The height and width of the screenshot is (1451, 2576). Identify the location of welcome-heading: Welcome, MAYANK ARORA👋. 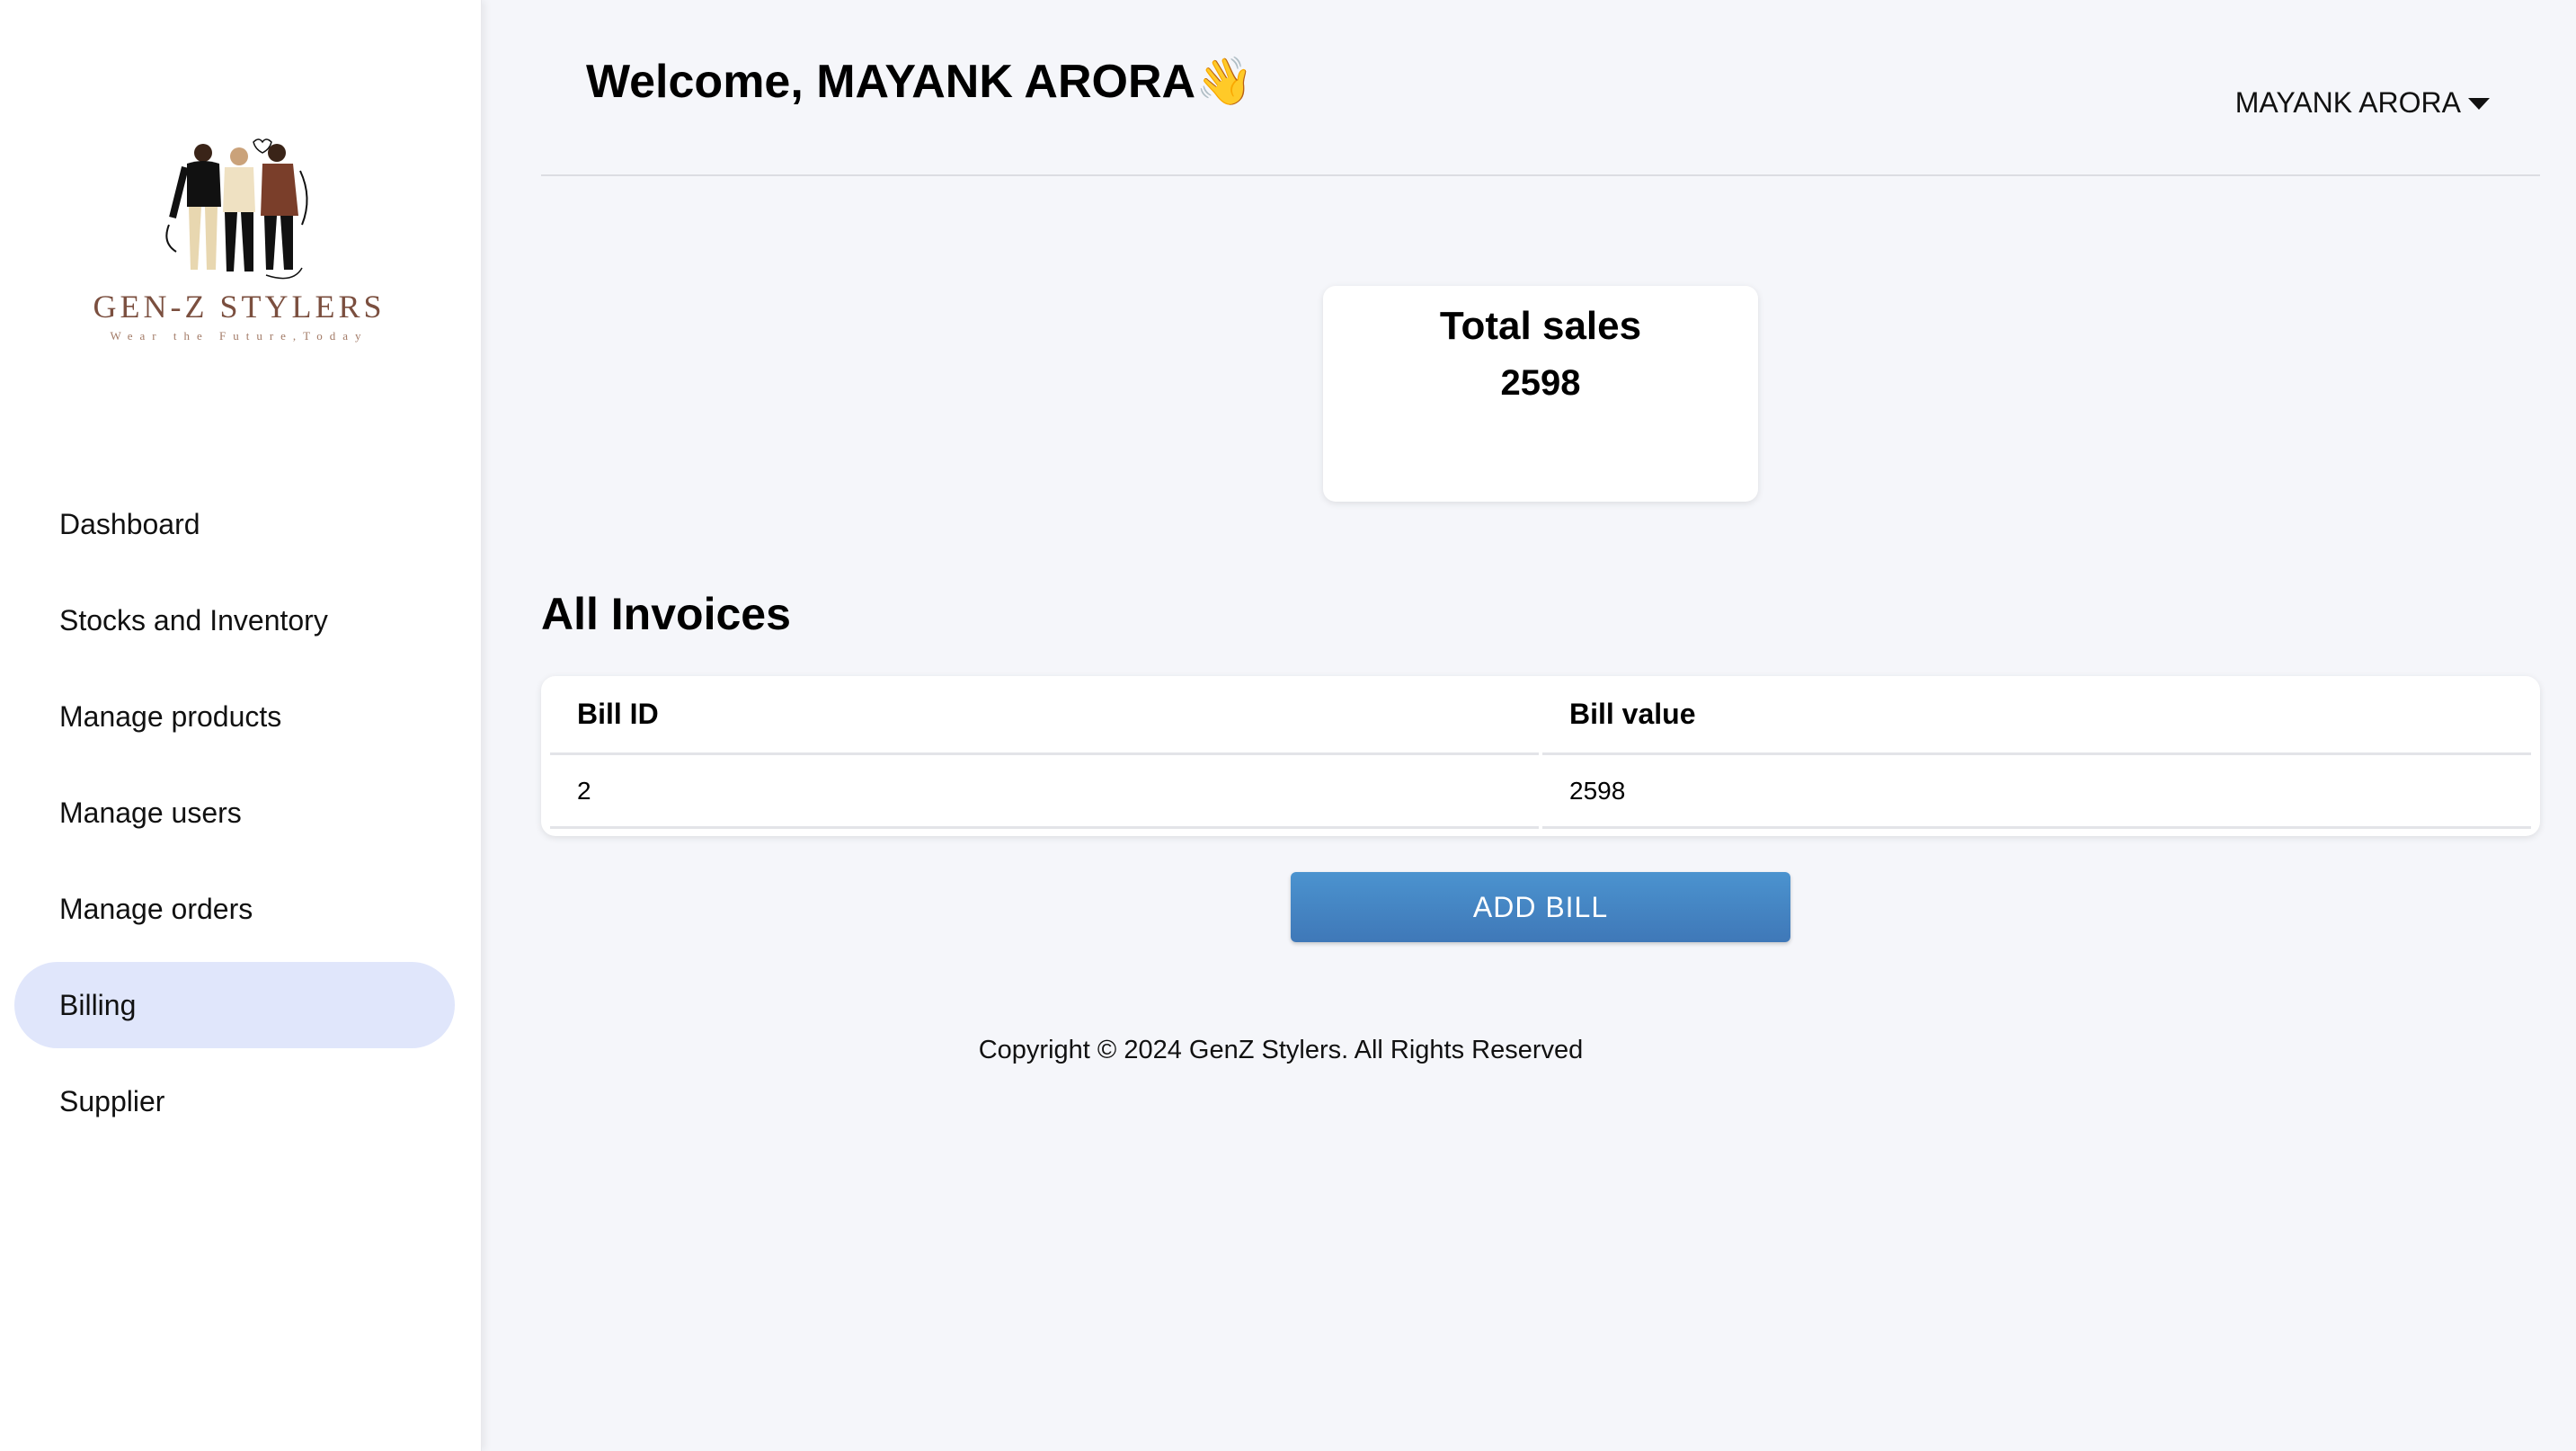
(920, 82).